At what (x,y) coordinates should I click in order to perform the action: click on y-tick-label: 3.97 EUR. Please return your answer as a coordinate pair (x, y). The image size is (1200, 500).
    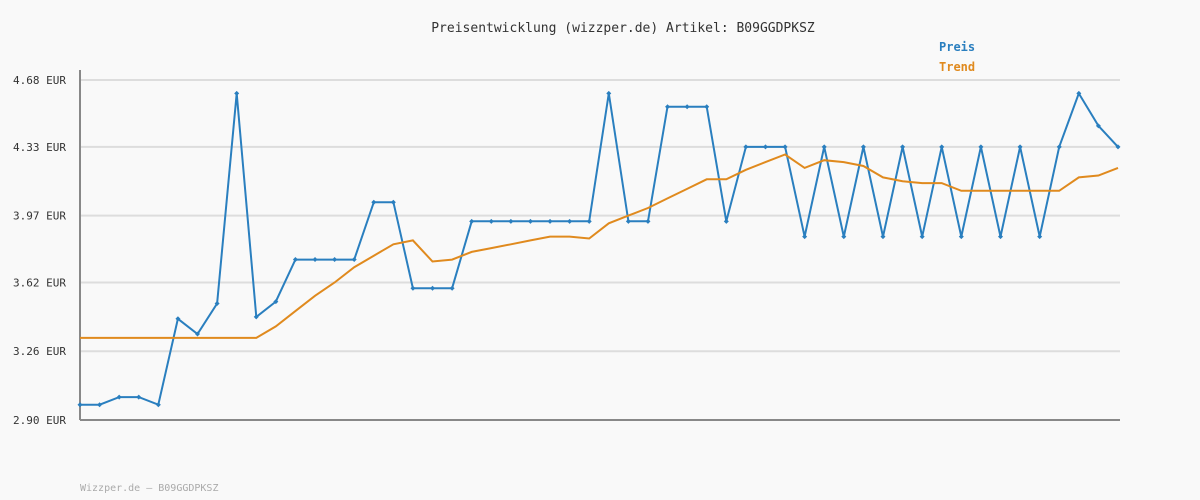
    Looking at the image, I should click on (39, 216).